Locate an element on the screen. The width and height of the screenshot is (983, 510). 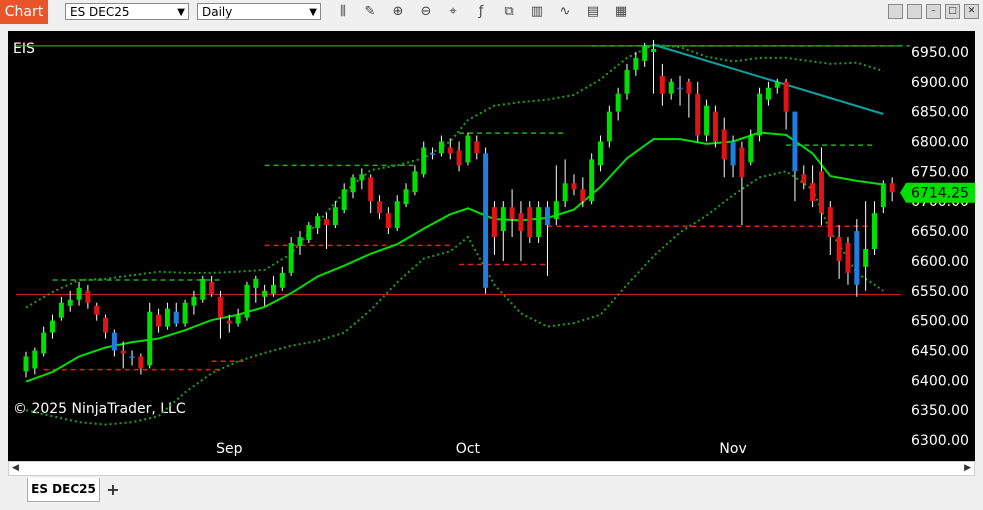
scroll-left-icon: ◀ is located at coordinates (15, 468).